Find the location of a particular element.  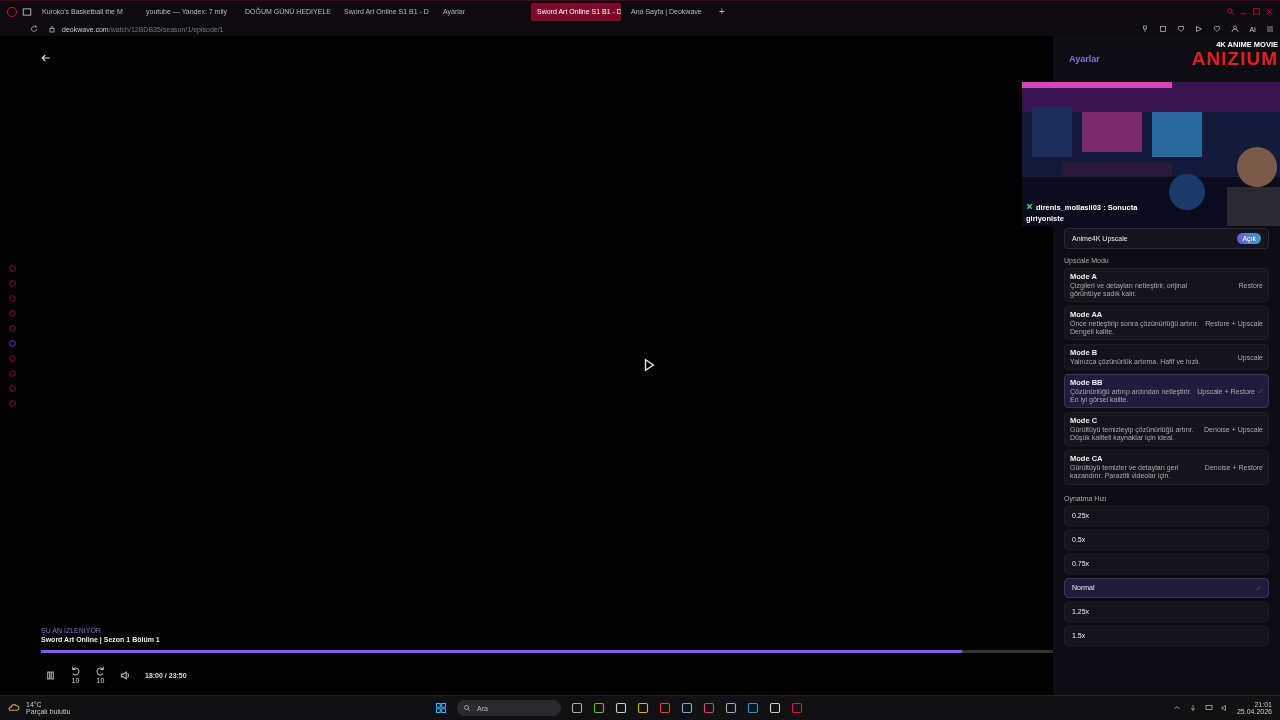

lock-icon is located at coordinates (52, 29).